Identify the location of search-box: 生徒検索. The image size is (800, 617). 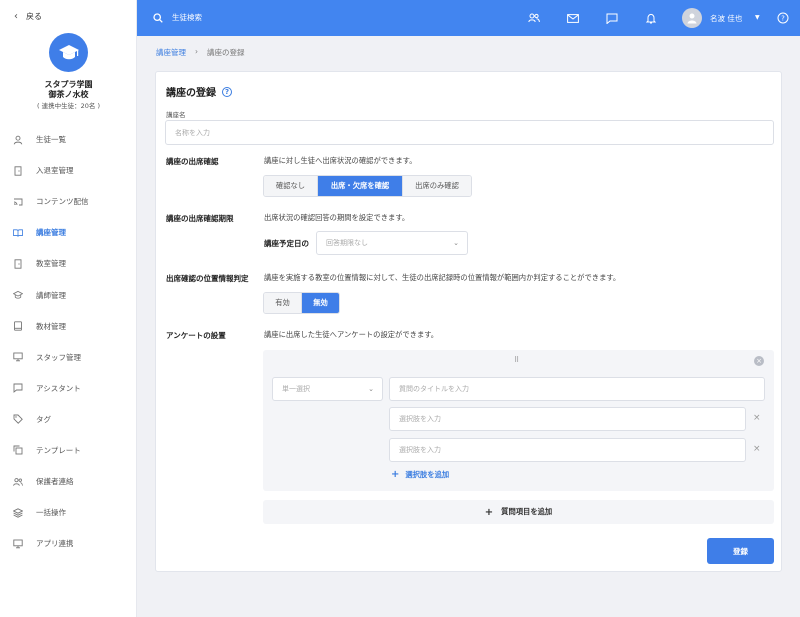
(177, 17).